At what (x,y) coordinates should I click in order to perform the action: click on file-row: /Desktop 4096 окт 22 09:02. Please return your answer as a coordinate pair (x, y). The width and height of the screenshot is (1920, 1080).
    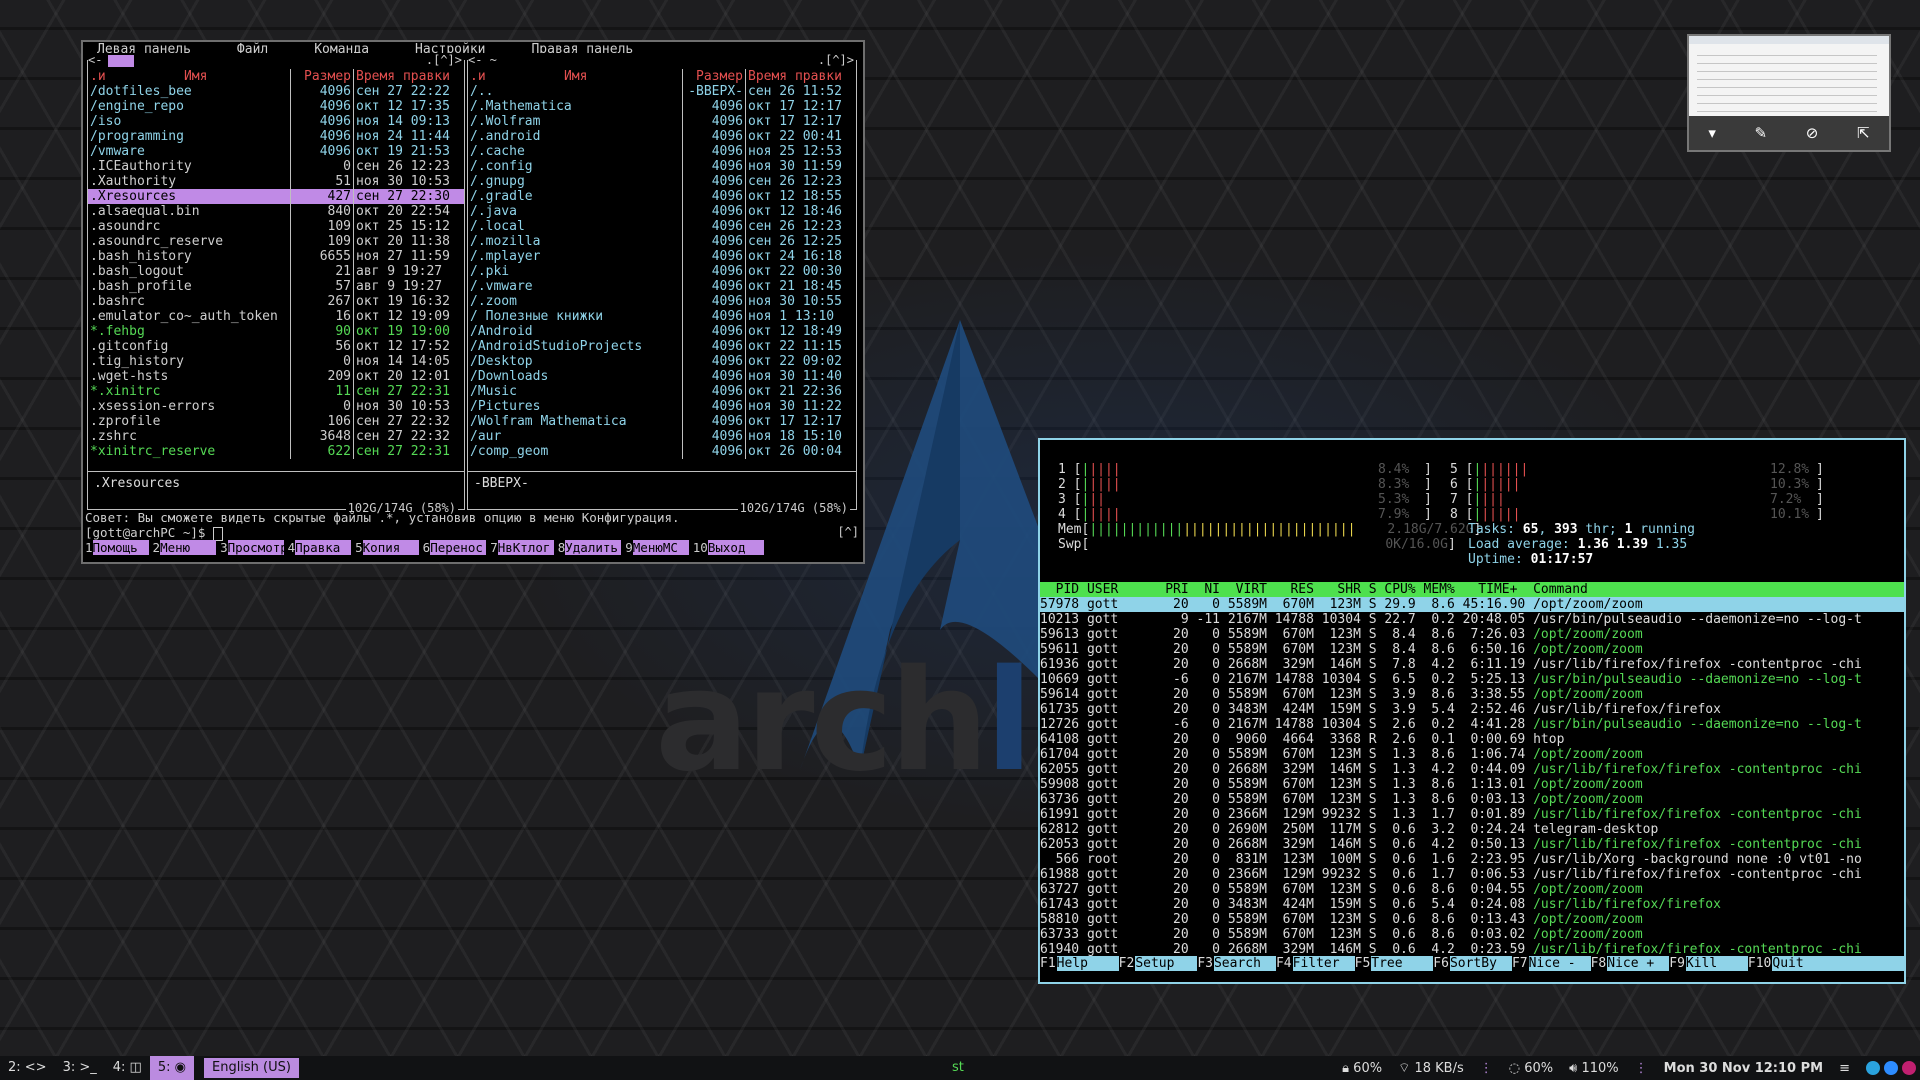
    Looking at the image, I should click on (662, 361).